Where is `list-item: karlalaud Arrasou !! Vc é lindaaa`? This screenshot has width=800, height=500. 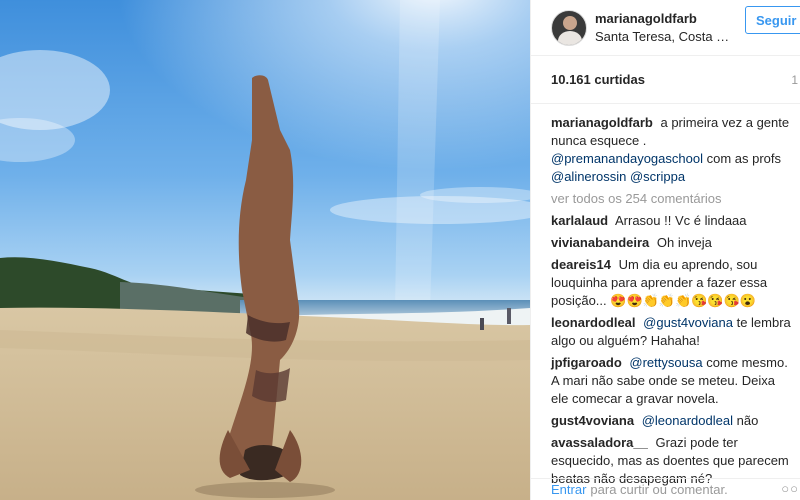
list-item: karlalaud Arrasou !! Vc é lindaaa is located at coordinates (672, 221).